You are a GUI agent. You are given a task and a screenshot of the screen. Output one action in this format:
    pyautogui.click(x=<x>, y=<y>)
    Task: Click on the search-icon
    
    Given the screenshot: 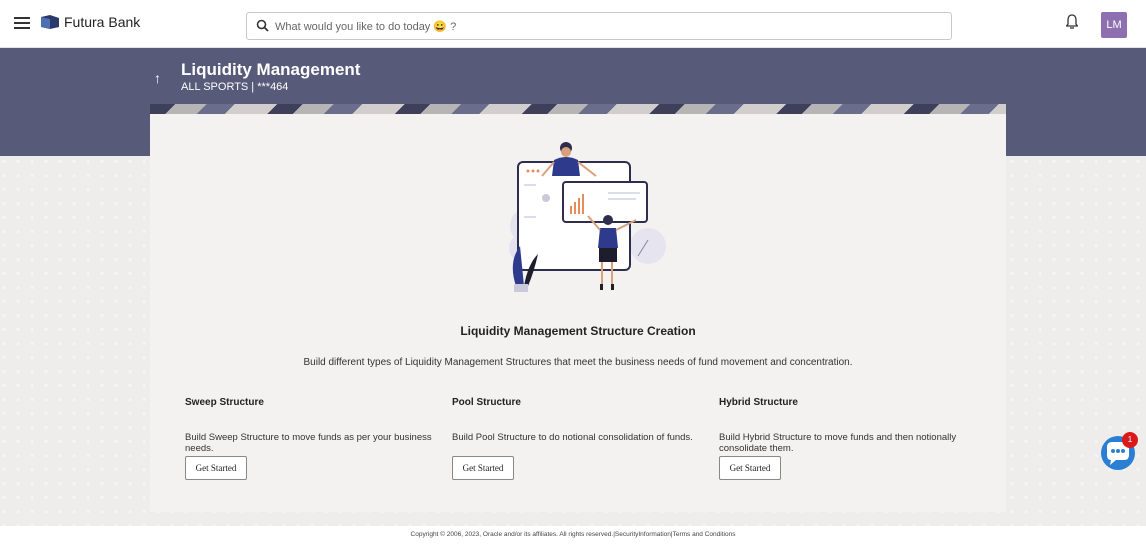 What is the action you would take?
    pyautogui.click(x=262, y=25)
    